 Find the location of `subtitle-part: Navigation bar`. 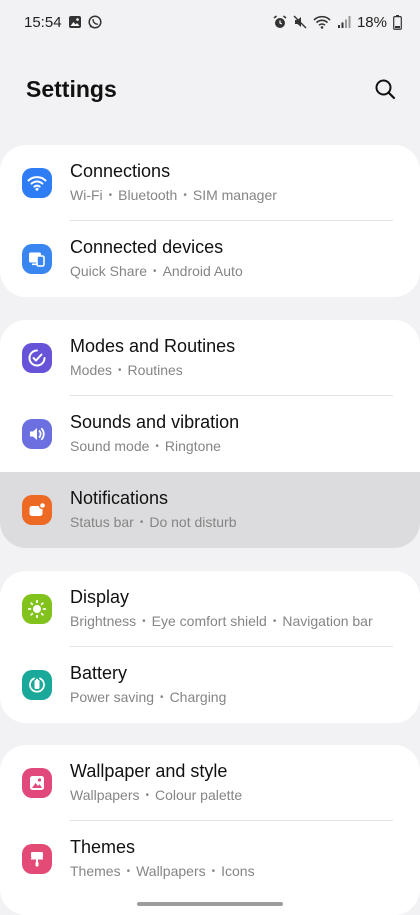

subtitle-part: Navigation bar is located at coordinates (327, 620).